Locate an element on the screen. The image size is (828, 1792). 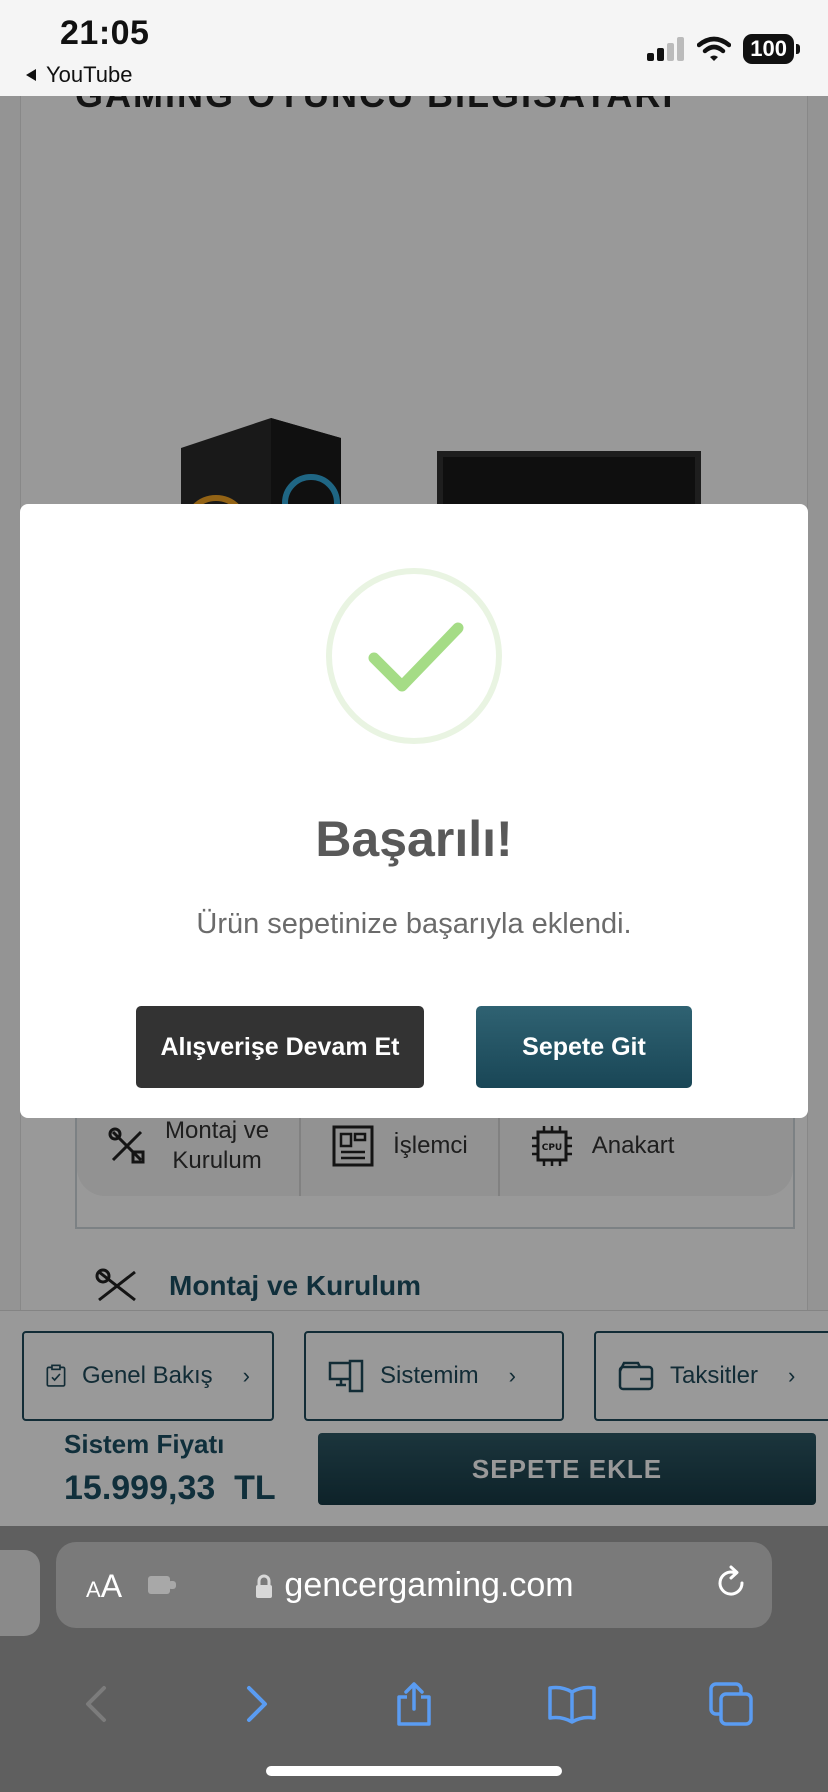
browser-toolbar is located at coordinates (414, 1704).